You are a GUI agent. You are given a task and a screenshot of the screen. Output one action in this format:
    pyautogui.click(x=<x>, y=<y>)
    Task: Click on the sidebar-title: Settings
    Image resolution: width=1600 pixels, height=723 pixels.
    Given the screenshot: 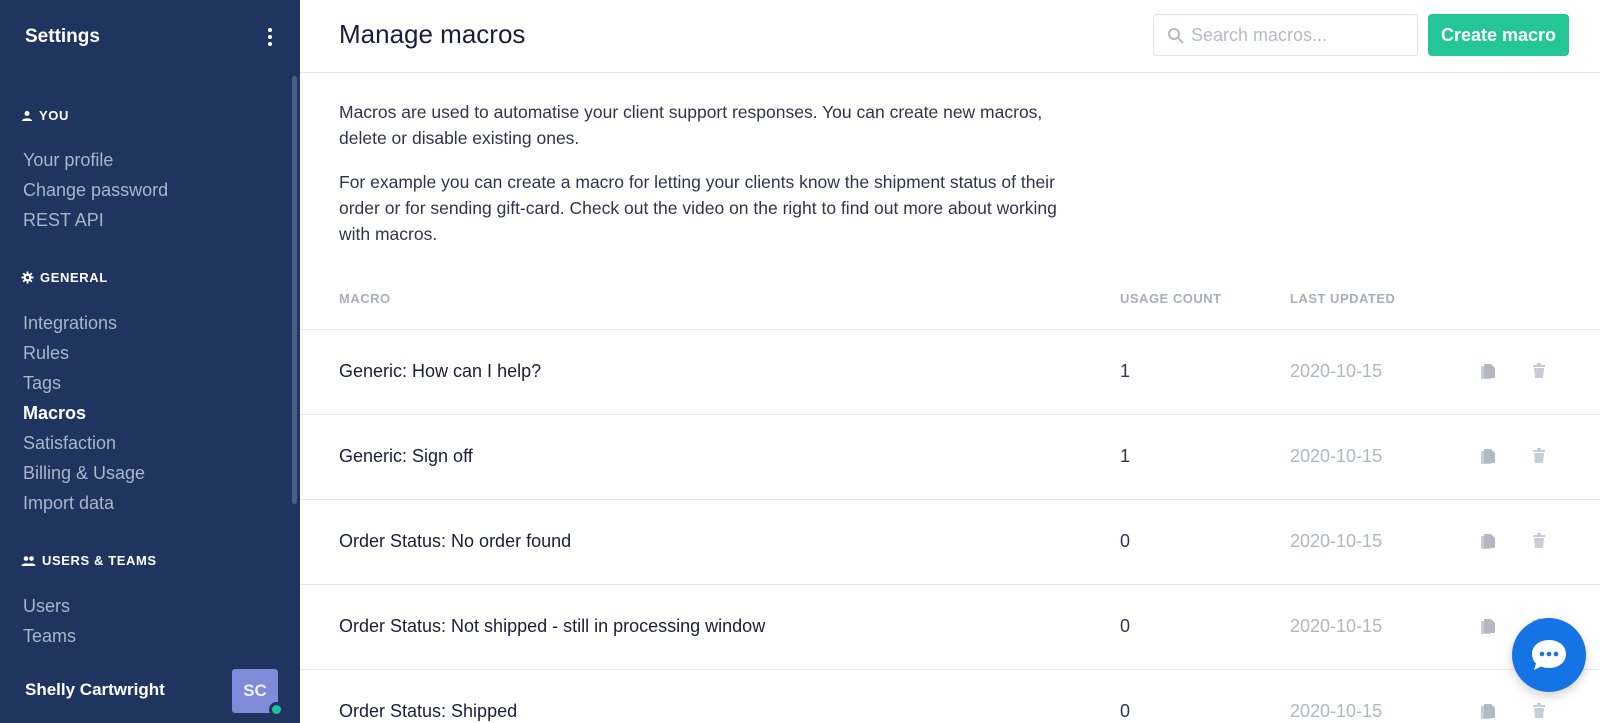 What is the action you would take?
    pyautogui.click(x=62, y=36)
    